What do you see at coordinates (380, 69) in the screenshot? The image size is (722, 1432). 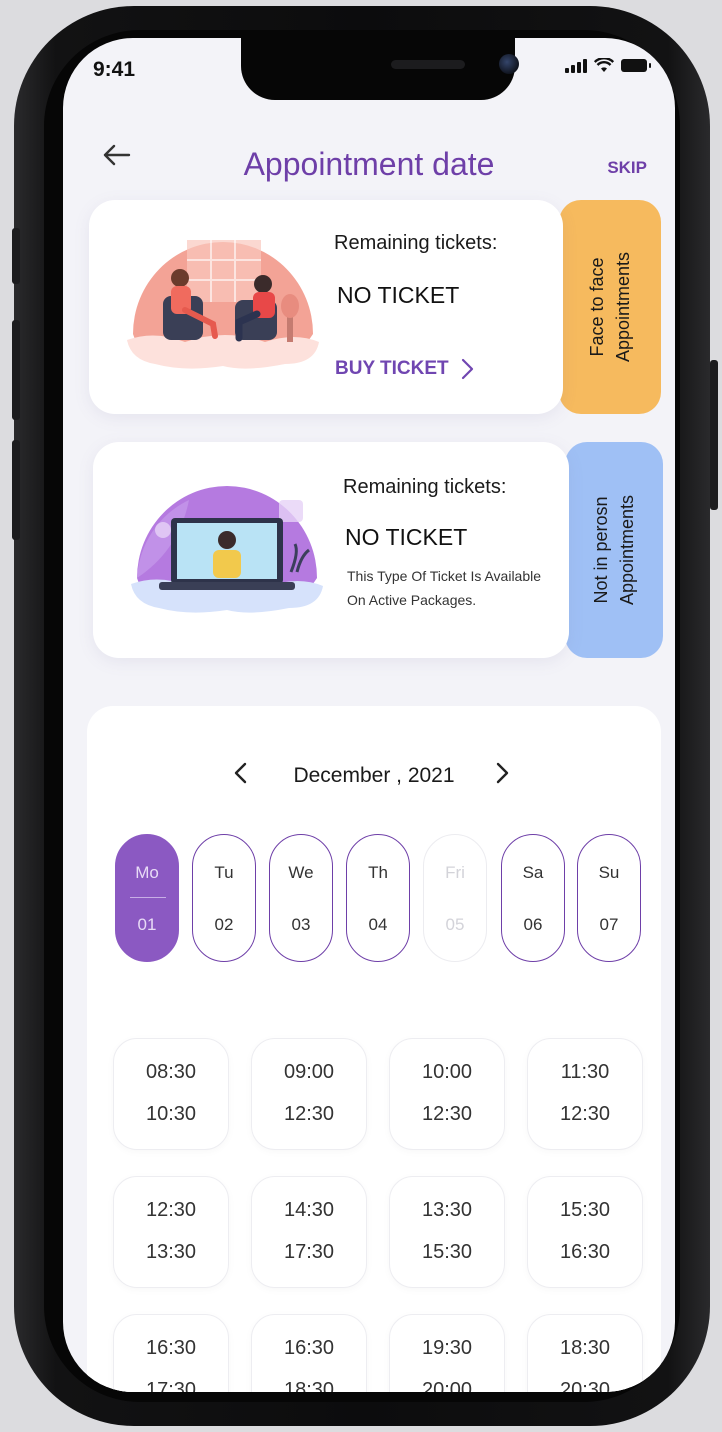 I see `notch` at bounding box center [380, 69].